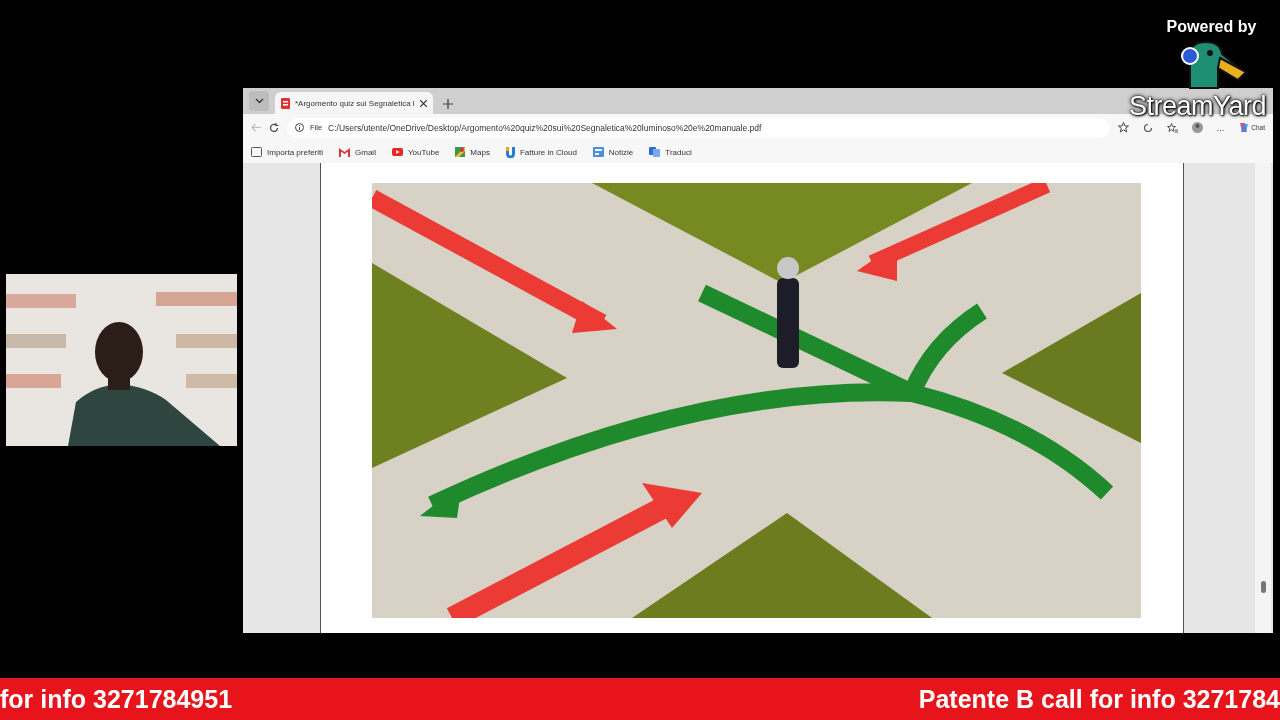  What do you see at coordinates (116, 699) in the screenshot?
I see `ticker-text: for info 3271784951` at bounding box center [116, 699].